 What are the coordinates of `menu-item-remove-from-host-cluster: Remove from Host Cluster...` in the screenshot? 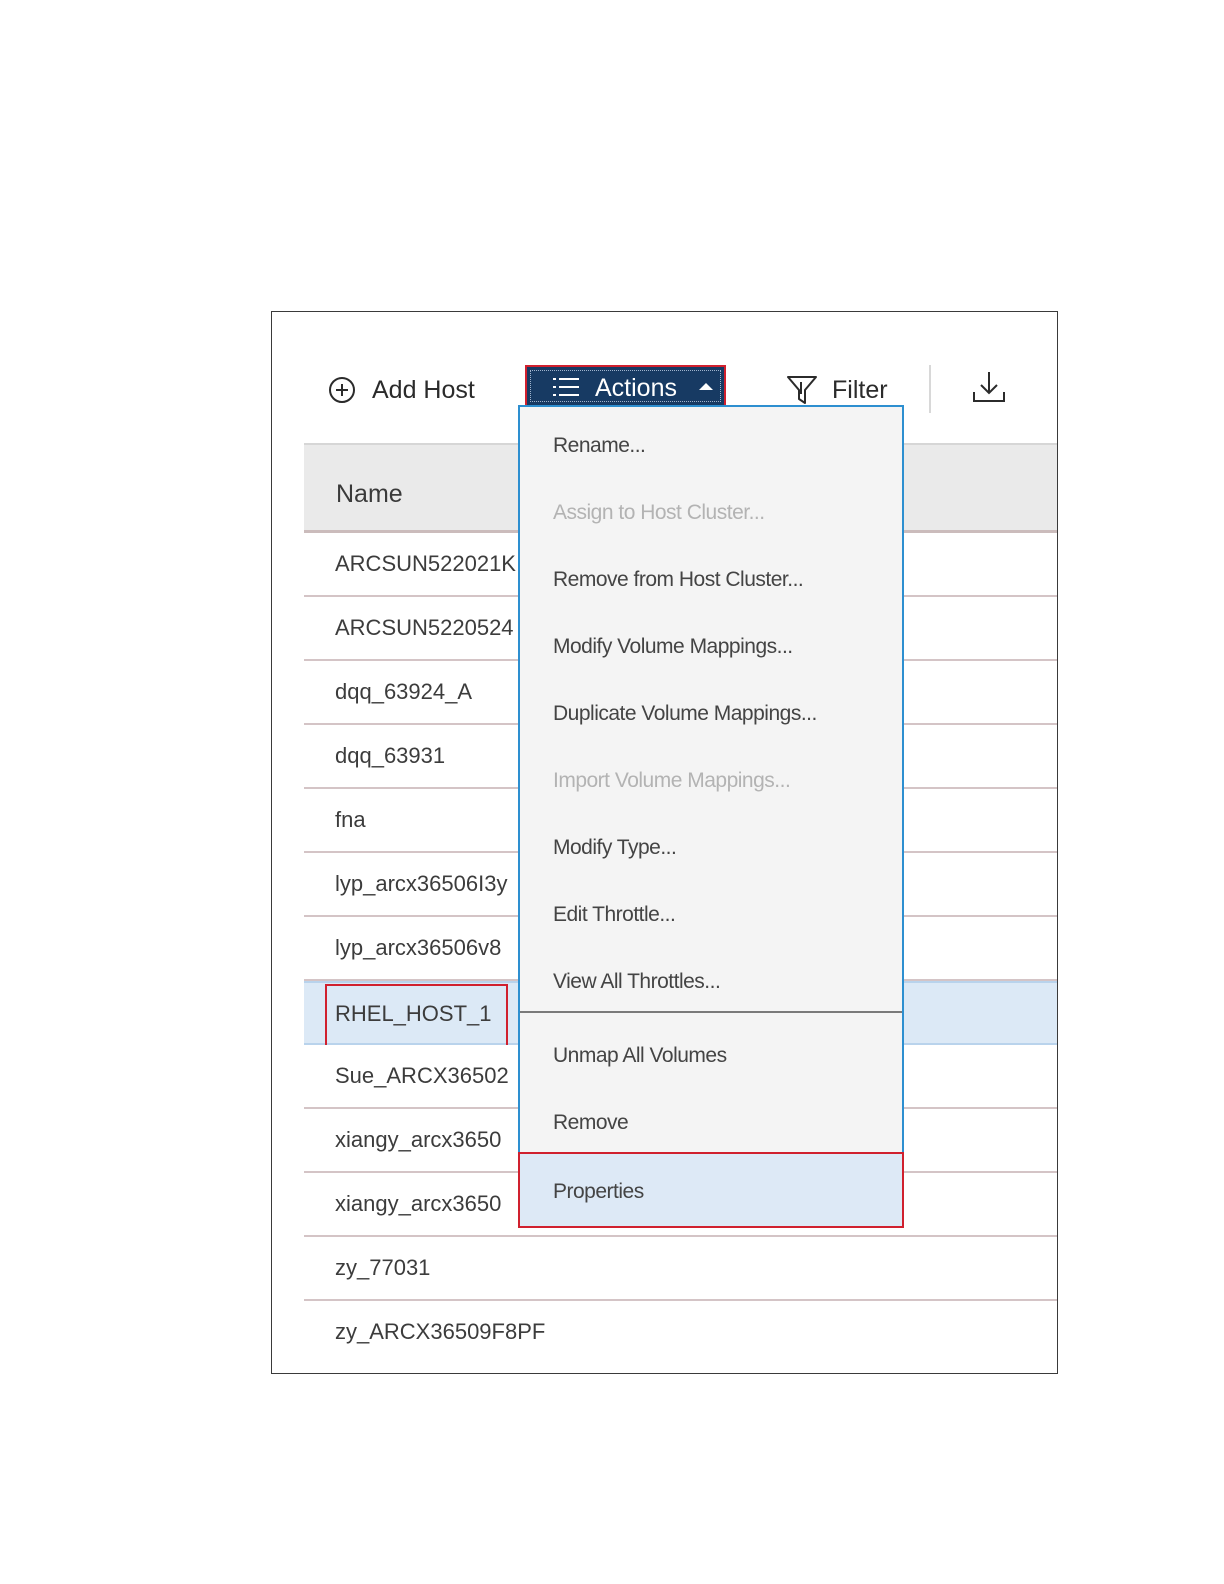 It's located at (678, 580).